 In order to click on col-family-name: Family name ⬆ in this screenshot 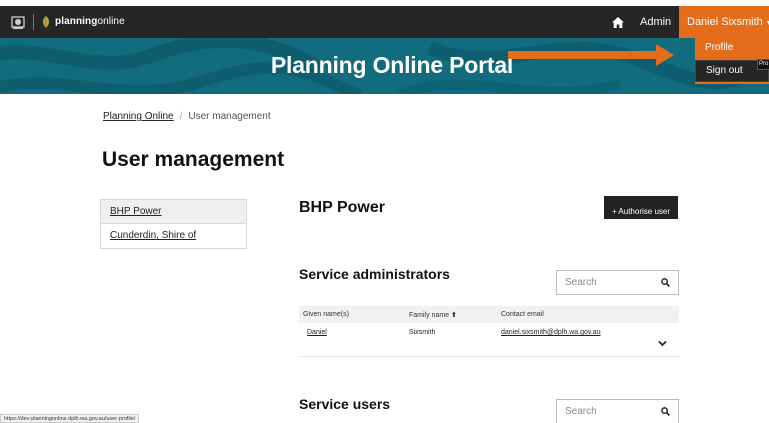, I will do `click(433, 315)`.